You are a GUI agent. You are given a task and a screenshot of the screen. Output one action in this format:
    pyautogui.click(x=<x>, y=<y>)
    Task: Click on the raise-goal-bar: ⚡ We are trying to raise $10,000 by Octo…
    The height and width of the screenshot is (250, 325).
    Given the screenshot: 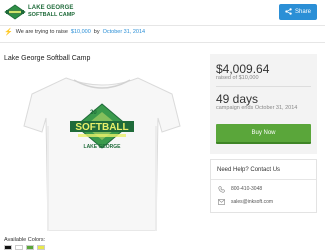 What is the action you would take?
    pyautogui.click(x=74, y=32)
    